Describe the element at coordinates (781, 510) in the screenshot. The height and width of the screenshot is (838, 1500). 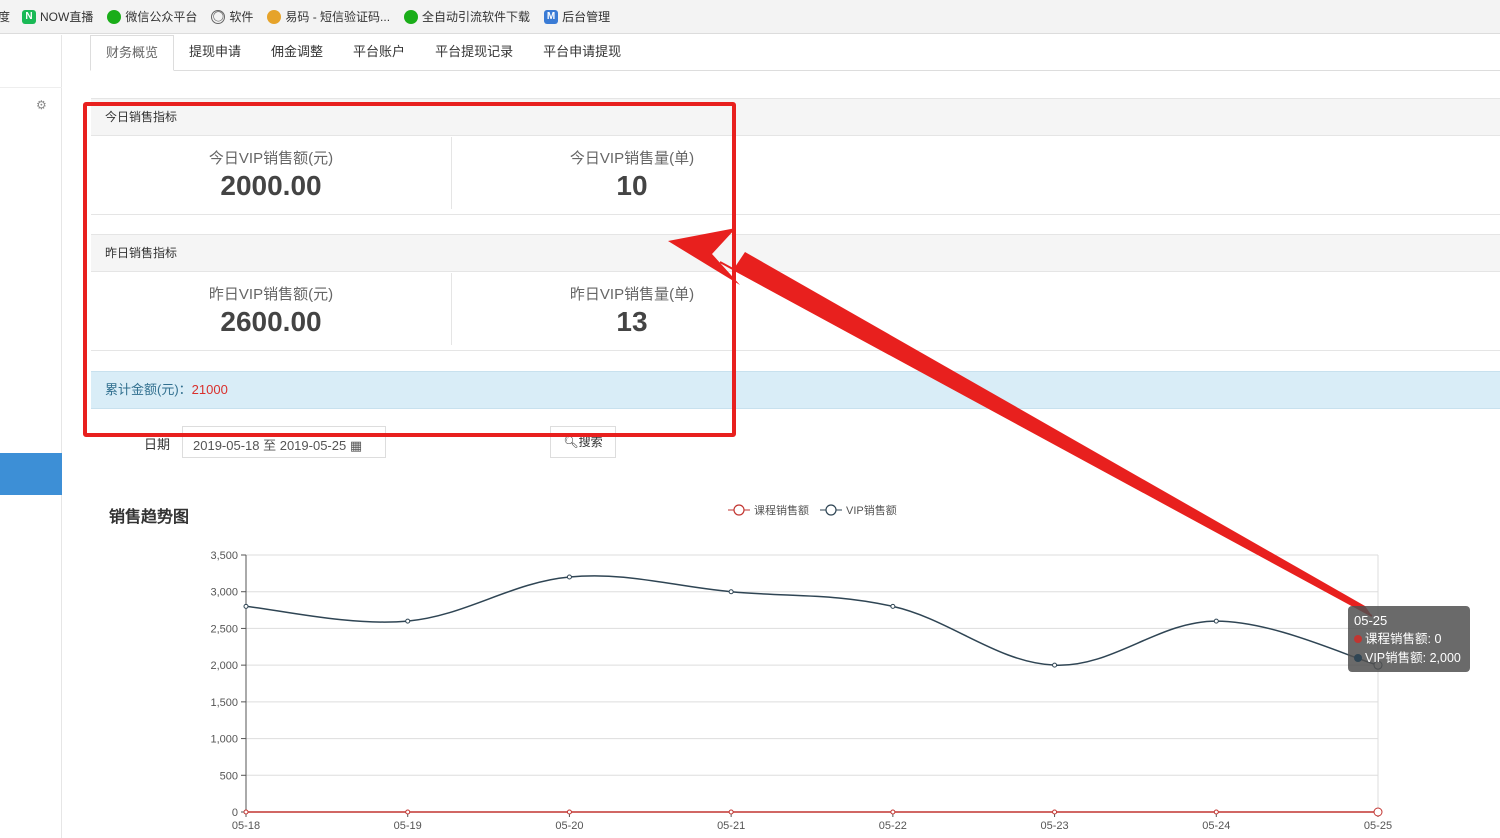
I see `legend-label: 课程销售额` at that location.